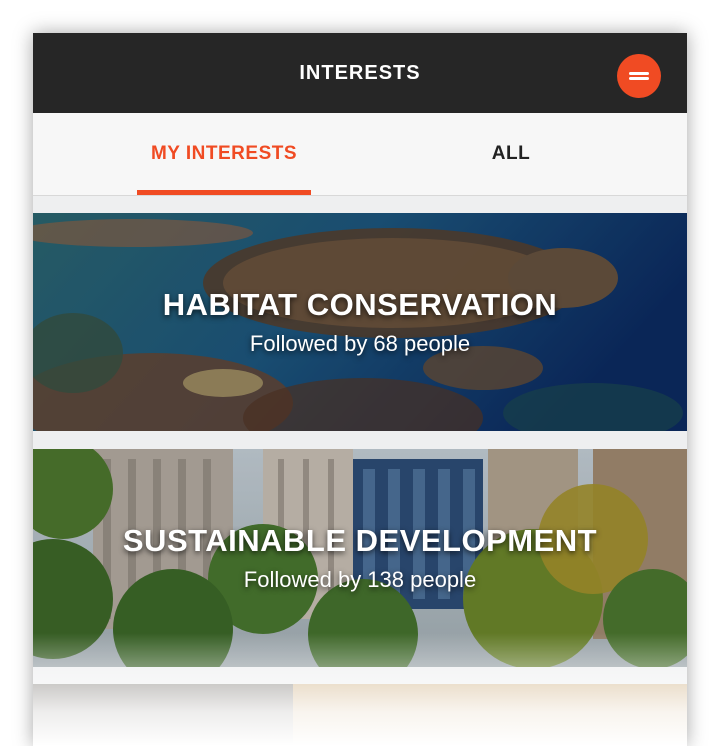 Image resolution: width=720 pixels, height=746 pixels. What do you see at coordinates (360, 304) in the screenshot?
I see `card-title: HABITAT CONSERVATION` at bounding box center [360, 304].